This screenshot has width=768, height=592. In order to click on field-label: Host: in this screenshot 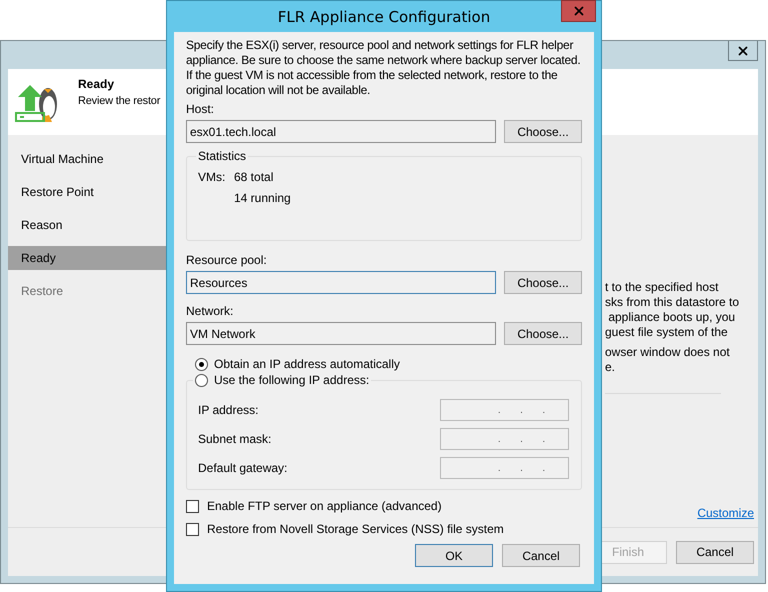, I will do `click(201, 109)`.